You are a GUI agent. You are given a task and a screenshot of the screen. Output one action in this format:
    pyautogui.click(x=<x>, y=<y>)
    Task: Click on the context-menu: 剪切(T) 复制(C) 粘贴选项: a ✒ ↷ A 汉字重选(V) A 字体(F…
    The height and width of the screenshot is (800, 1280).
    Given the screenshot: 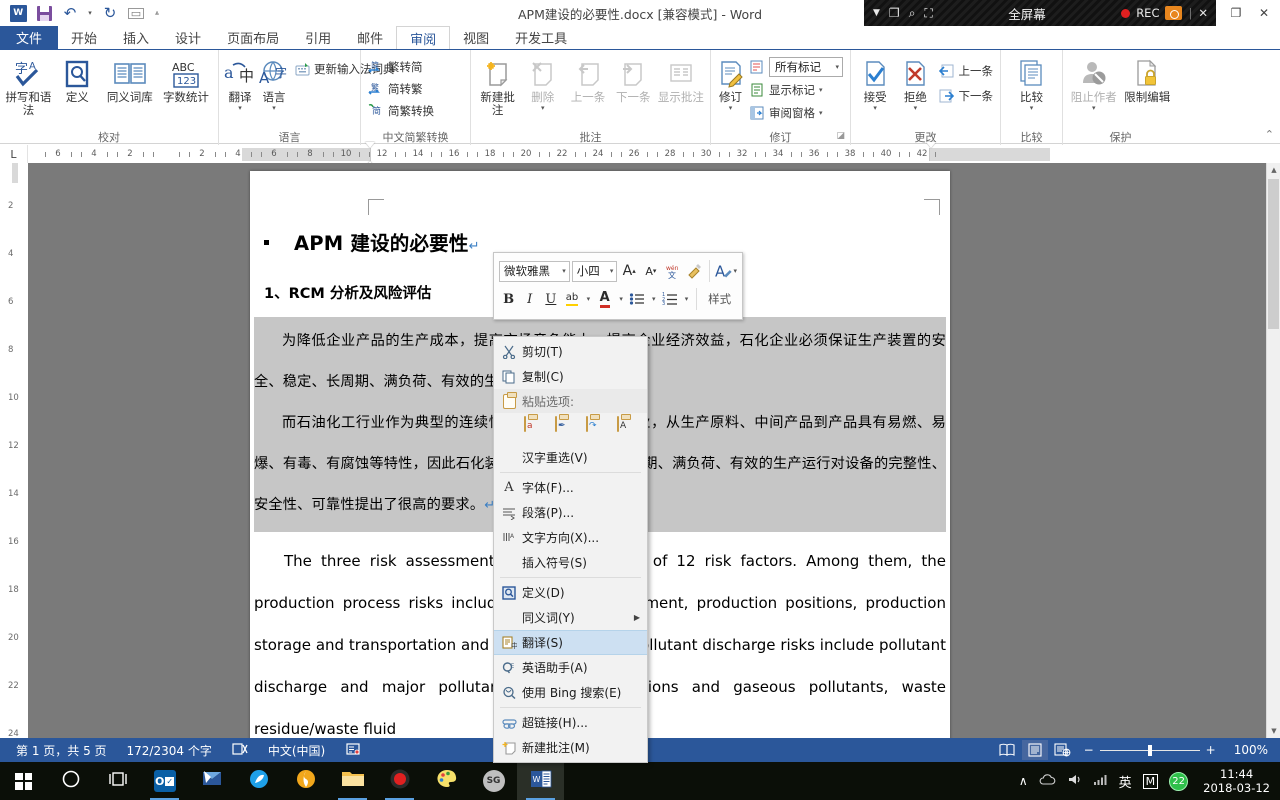 What is the action you would take?
    pyautogui.click(x=570, y=549)
    